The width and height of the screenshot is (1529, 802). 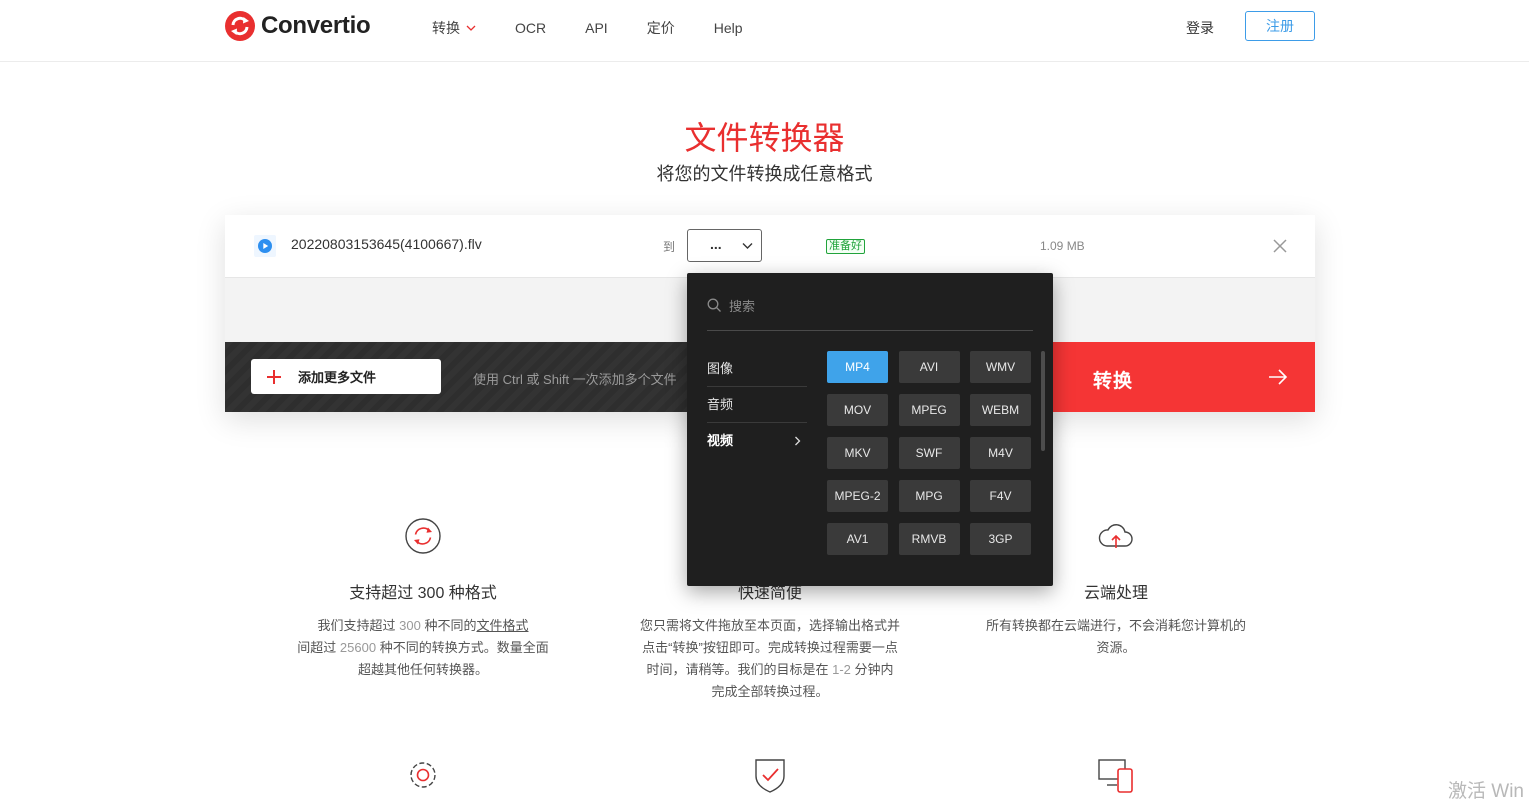 I want to click on convert-button: 转换, so click(x=1170, y=377).